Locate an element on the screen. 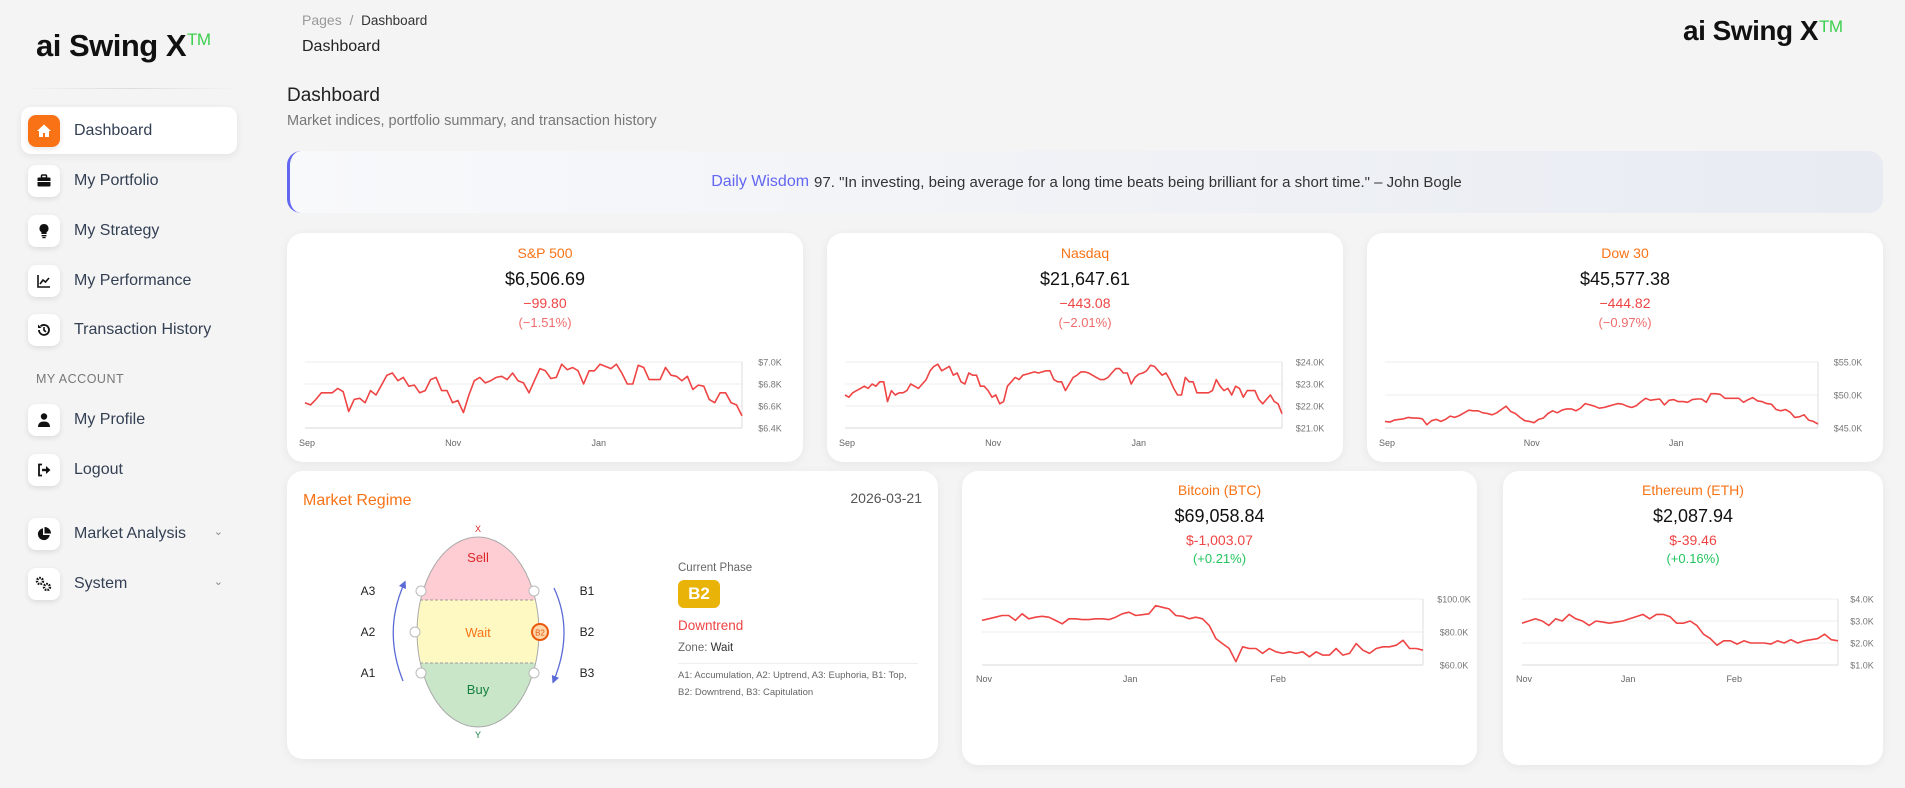 The width and height of the screenshot is (1905, 788). sidebar-item-label: Transaction History is located at coordinates (143, 329).